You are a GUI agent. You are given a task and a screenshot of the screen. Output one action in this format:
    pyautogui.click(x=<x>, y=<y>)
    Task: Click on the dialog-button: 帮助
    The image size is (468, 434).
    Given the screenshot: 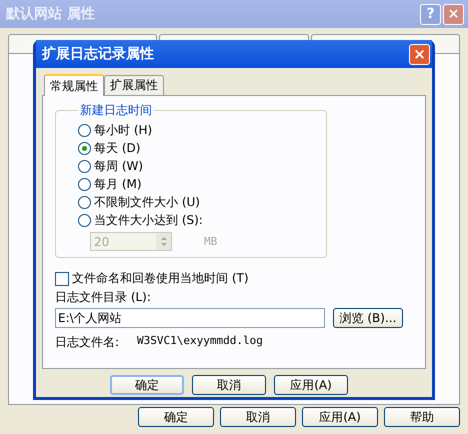 What is the action you would take?
    pyautogui.click(x=422, y=417)
    